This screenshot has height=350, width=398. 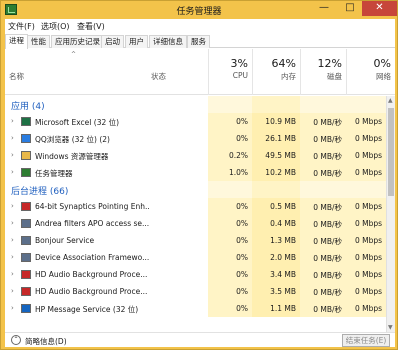 What do you see at coordinates (26, 308) in the screenshot?
I see `hp-icon` at bounding box center [26, 308].